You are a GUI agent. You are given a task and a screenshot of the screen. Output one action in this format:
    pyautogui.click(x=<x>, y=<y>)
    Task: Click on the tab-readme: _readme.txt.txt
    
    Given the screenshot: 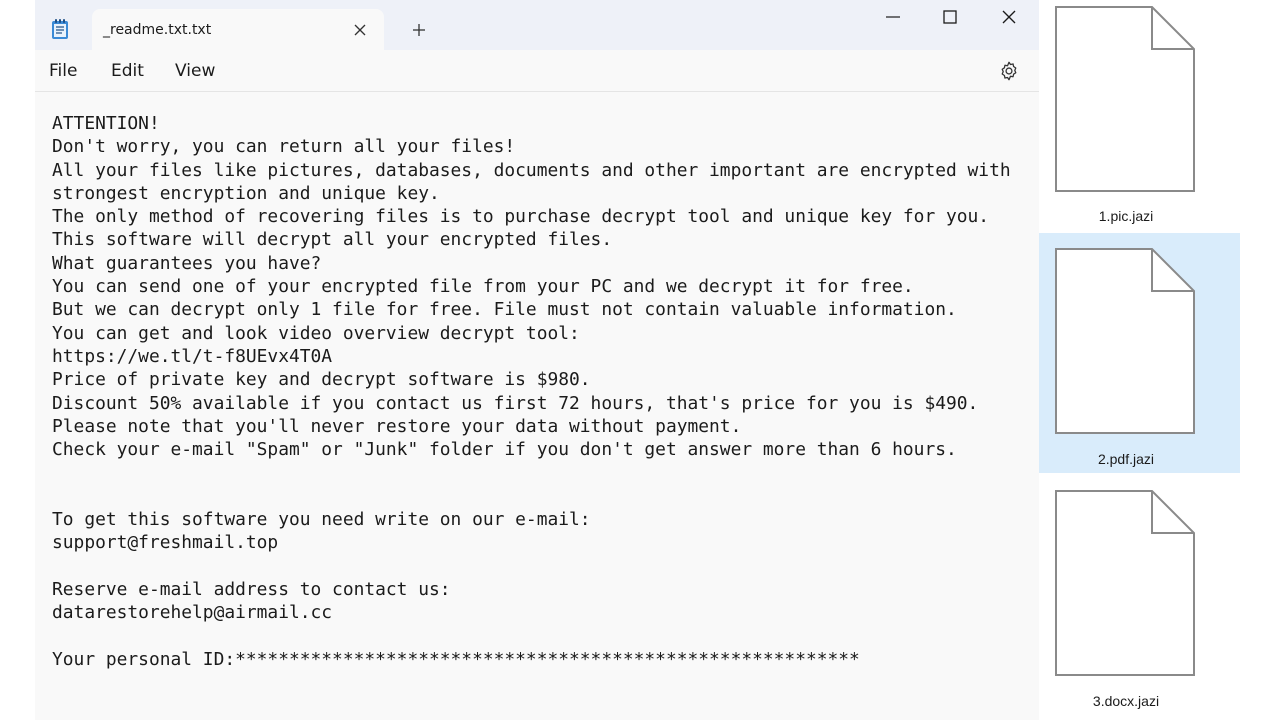 What is the action you would take?
    pyautogui.click(x=238, y=29)
    